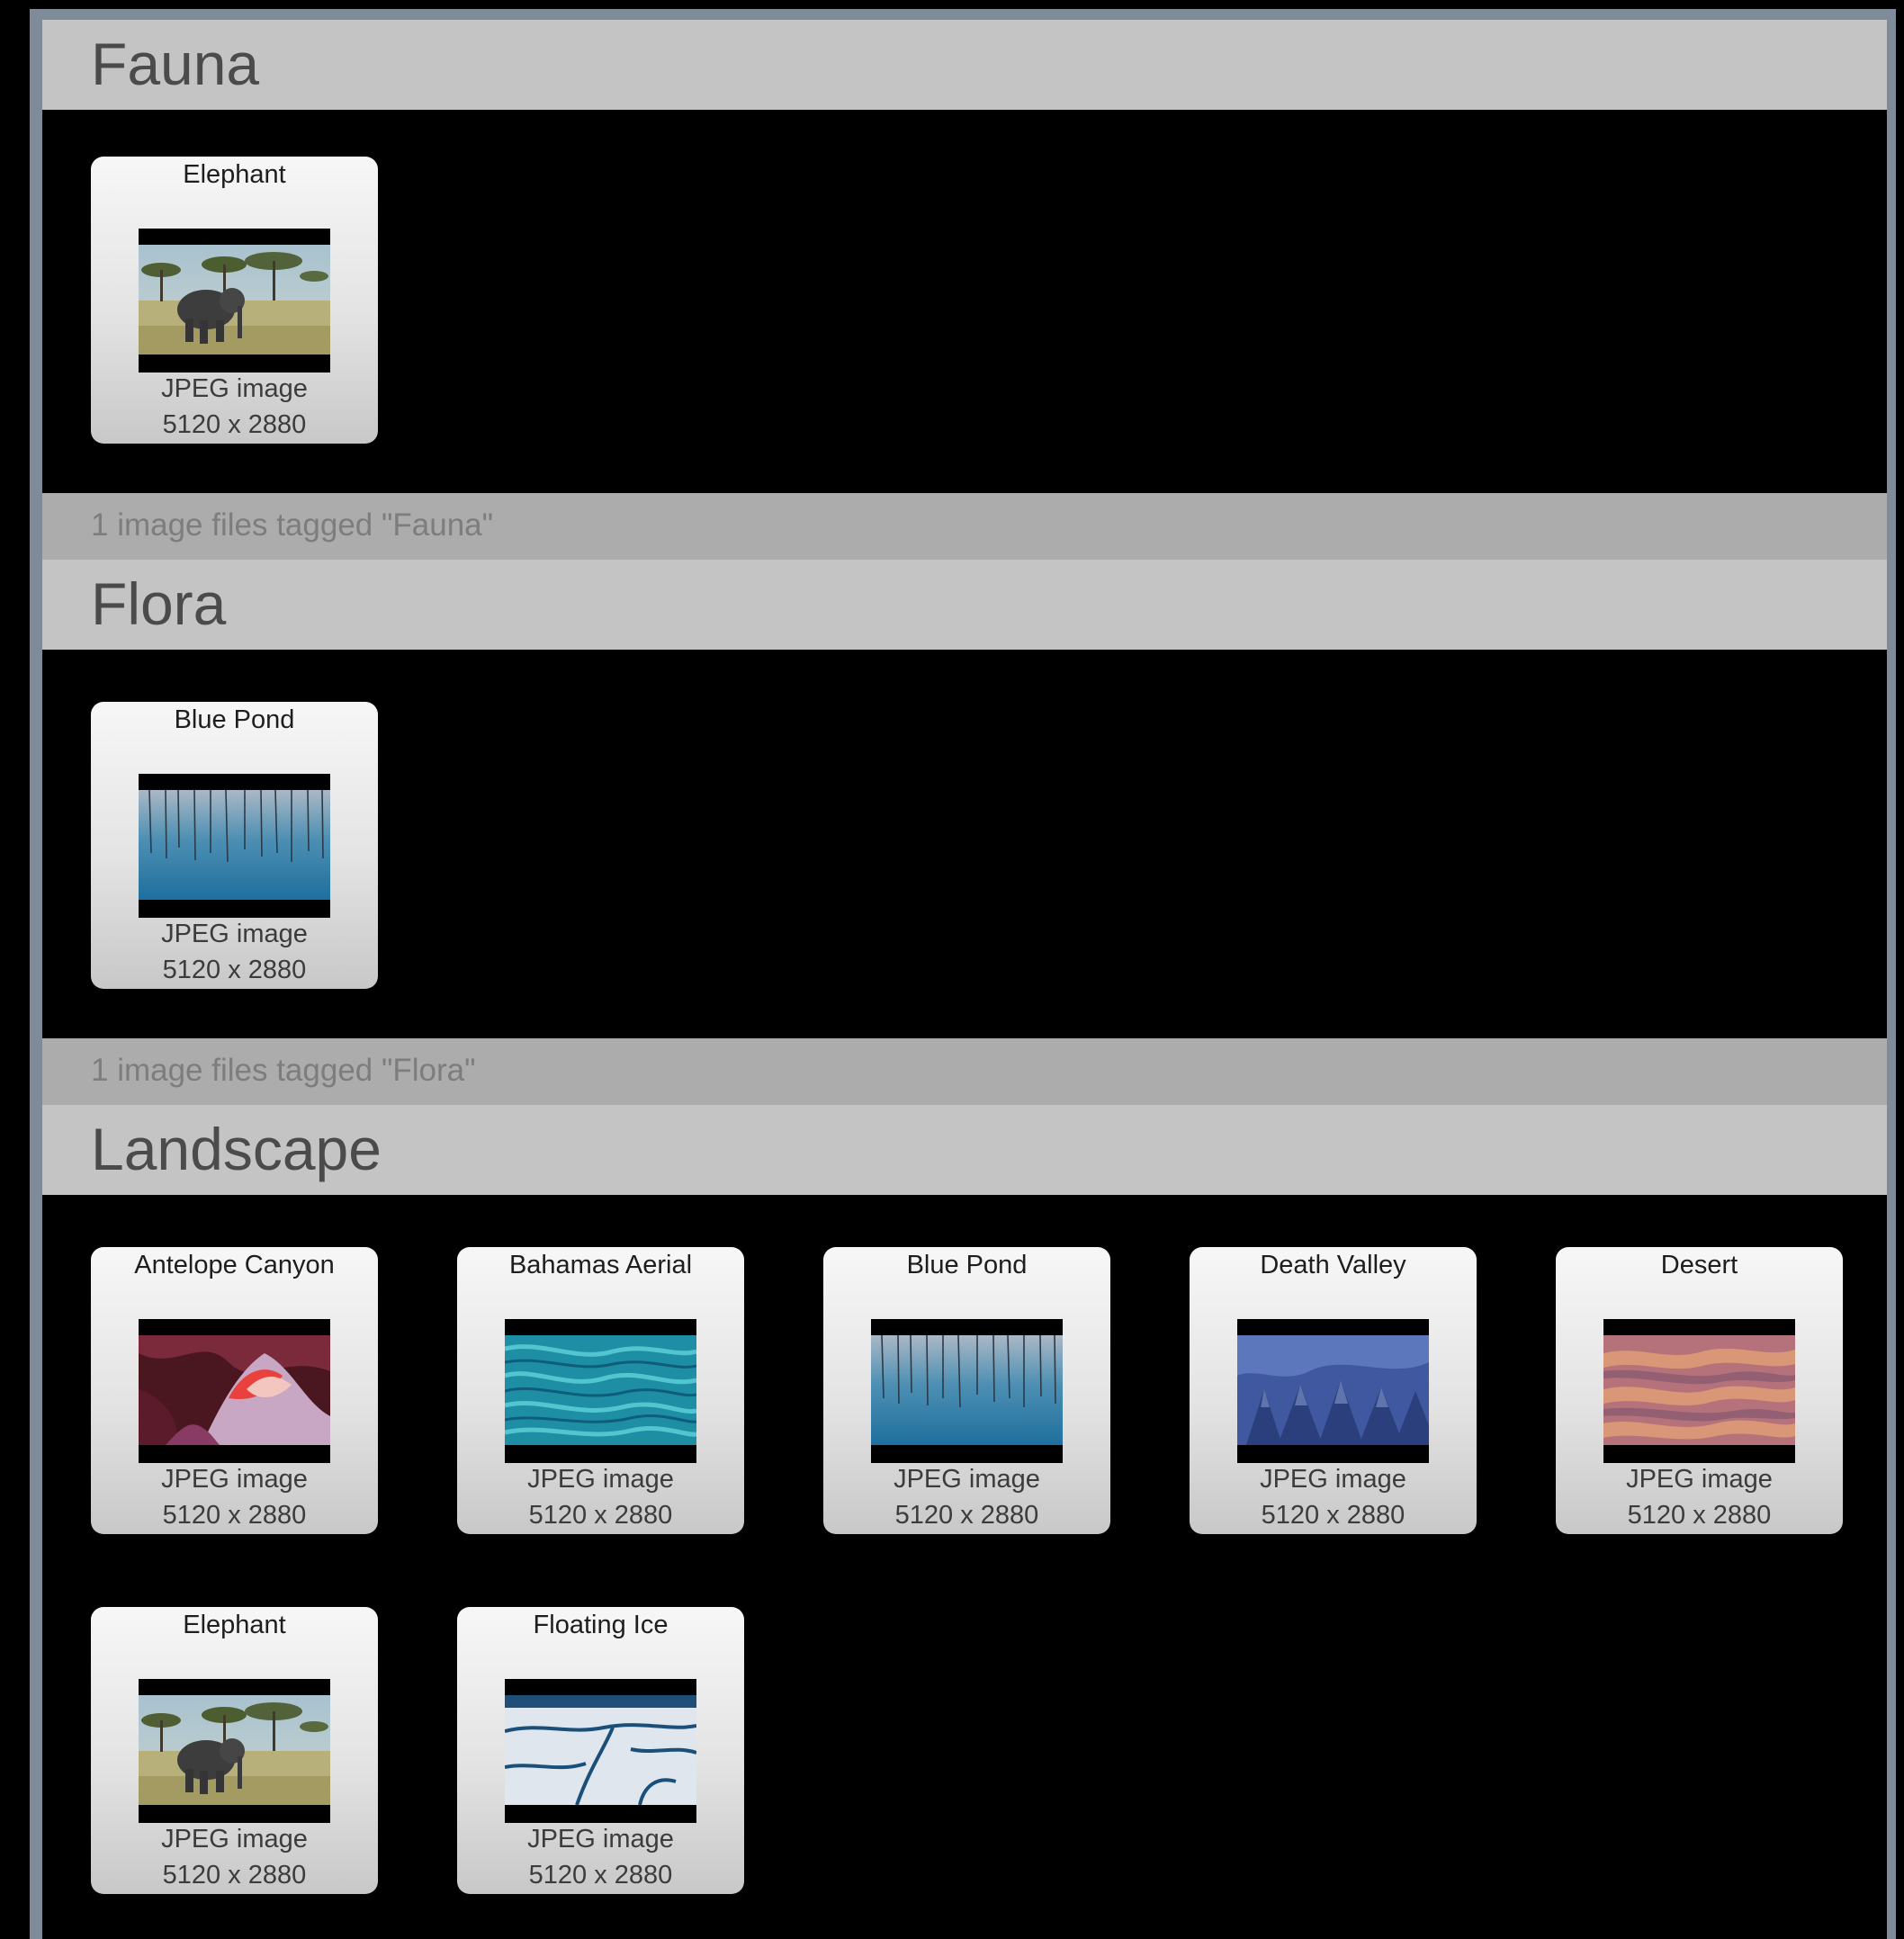 Image resolution: width=1904 pixels, height=1939 pixels. Describe the element at coordinates (601, 1625) in the screenshot. I see `image-card-title: Floating Ice` at that location.